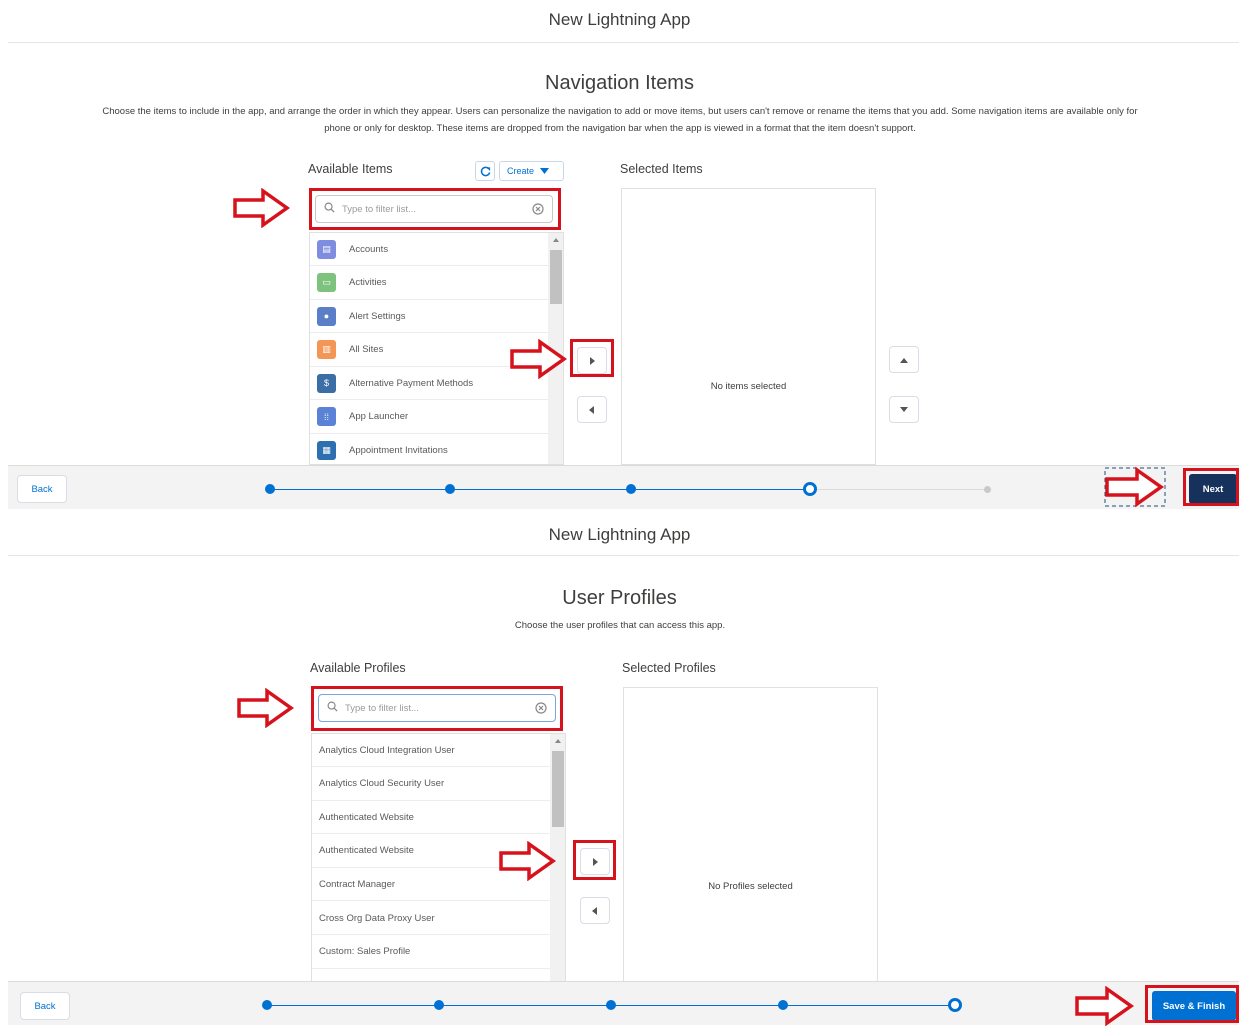 This screenshot has width=1239, height=1026. What do you see at coordinates (750, 886) in the screenshot?
I see `empty-message: No Profiles selected` at bounding box center [750, 886].